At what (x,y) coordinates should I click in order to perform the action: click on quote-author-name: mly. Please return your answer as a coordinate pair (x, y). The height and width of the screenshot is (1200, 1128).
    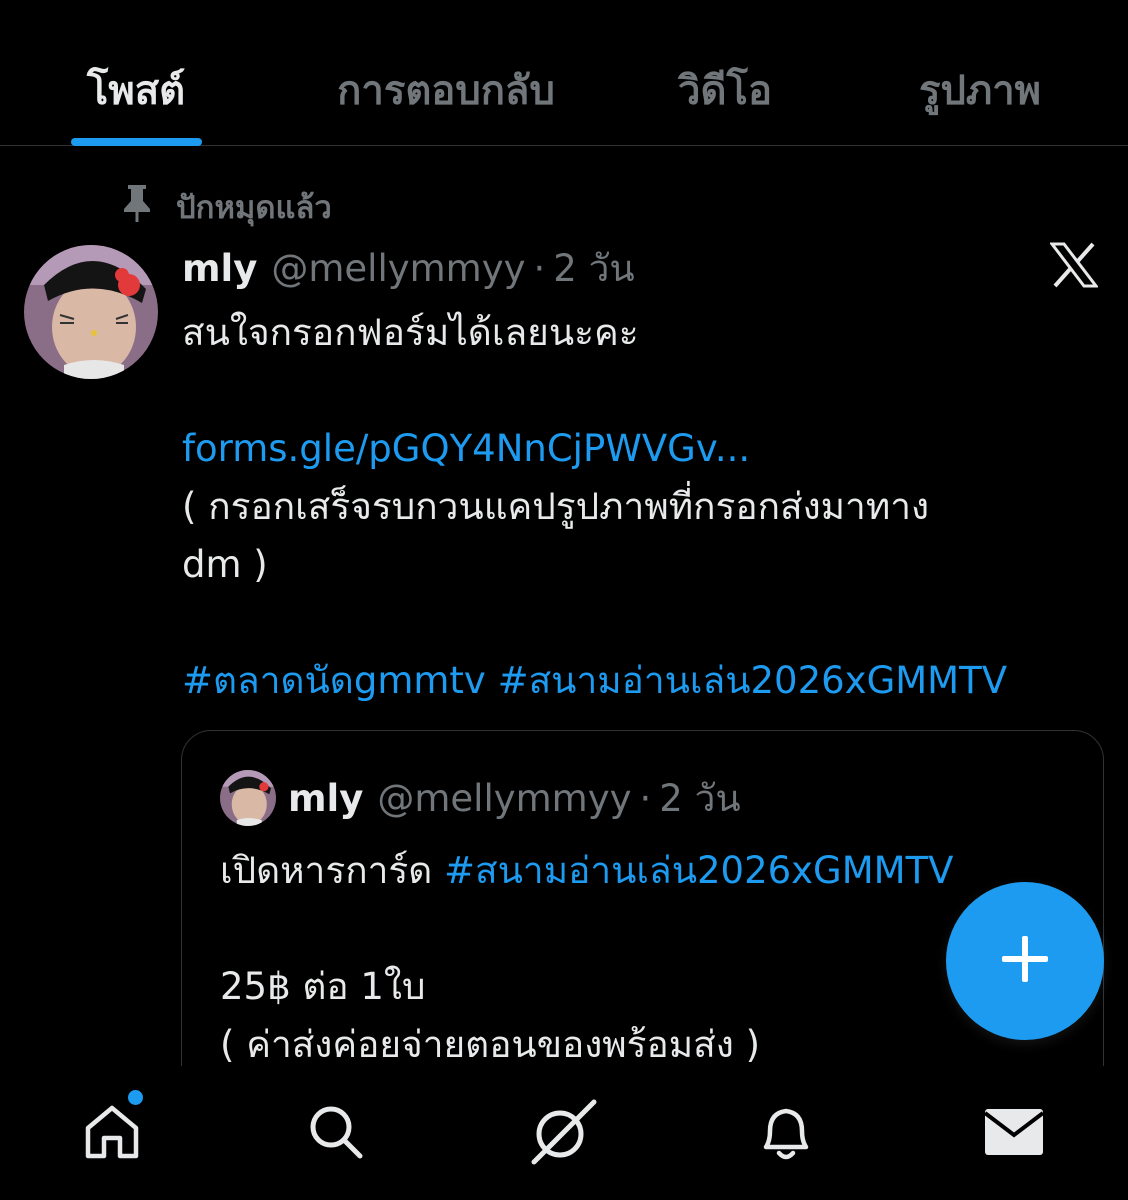
    Looking at the image, I should click on (326, 798).